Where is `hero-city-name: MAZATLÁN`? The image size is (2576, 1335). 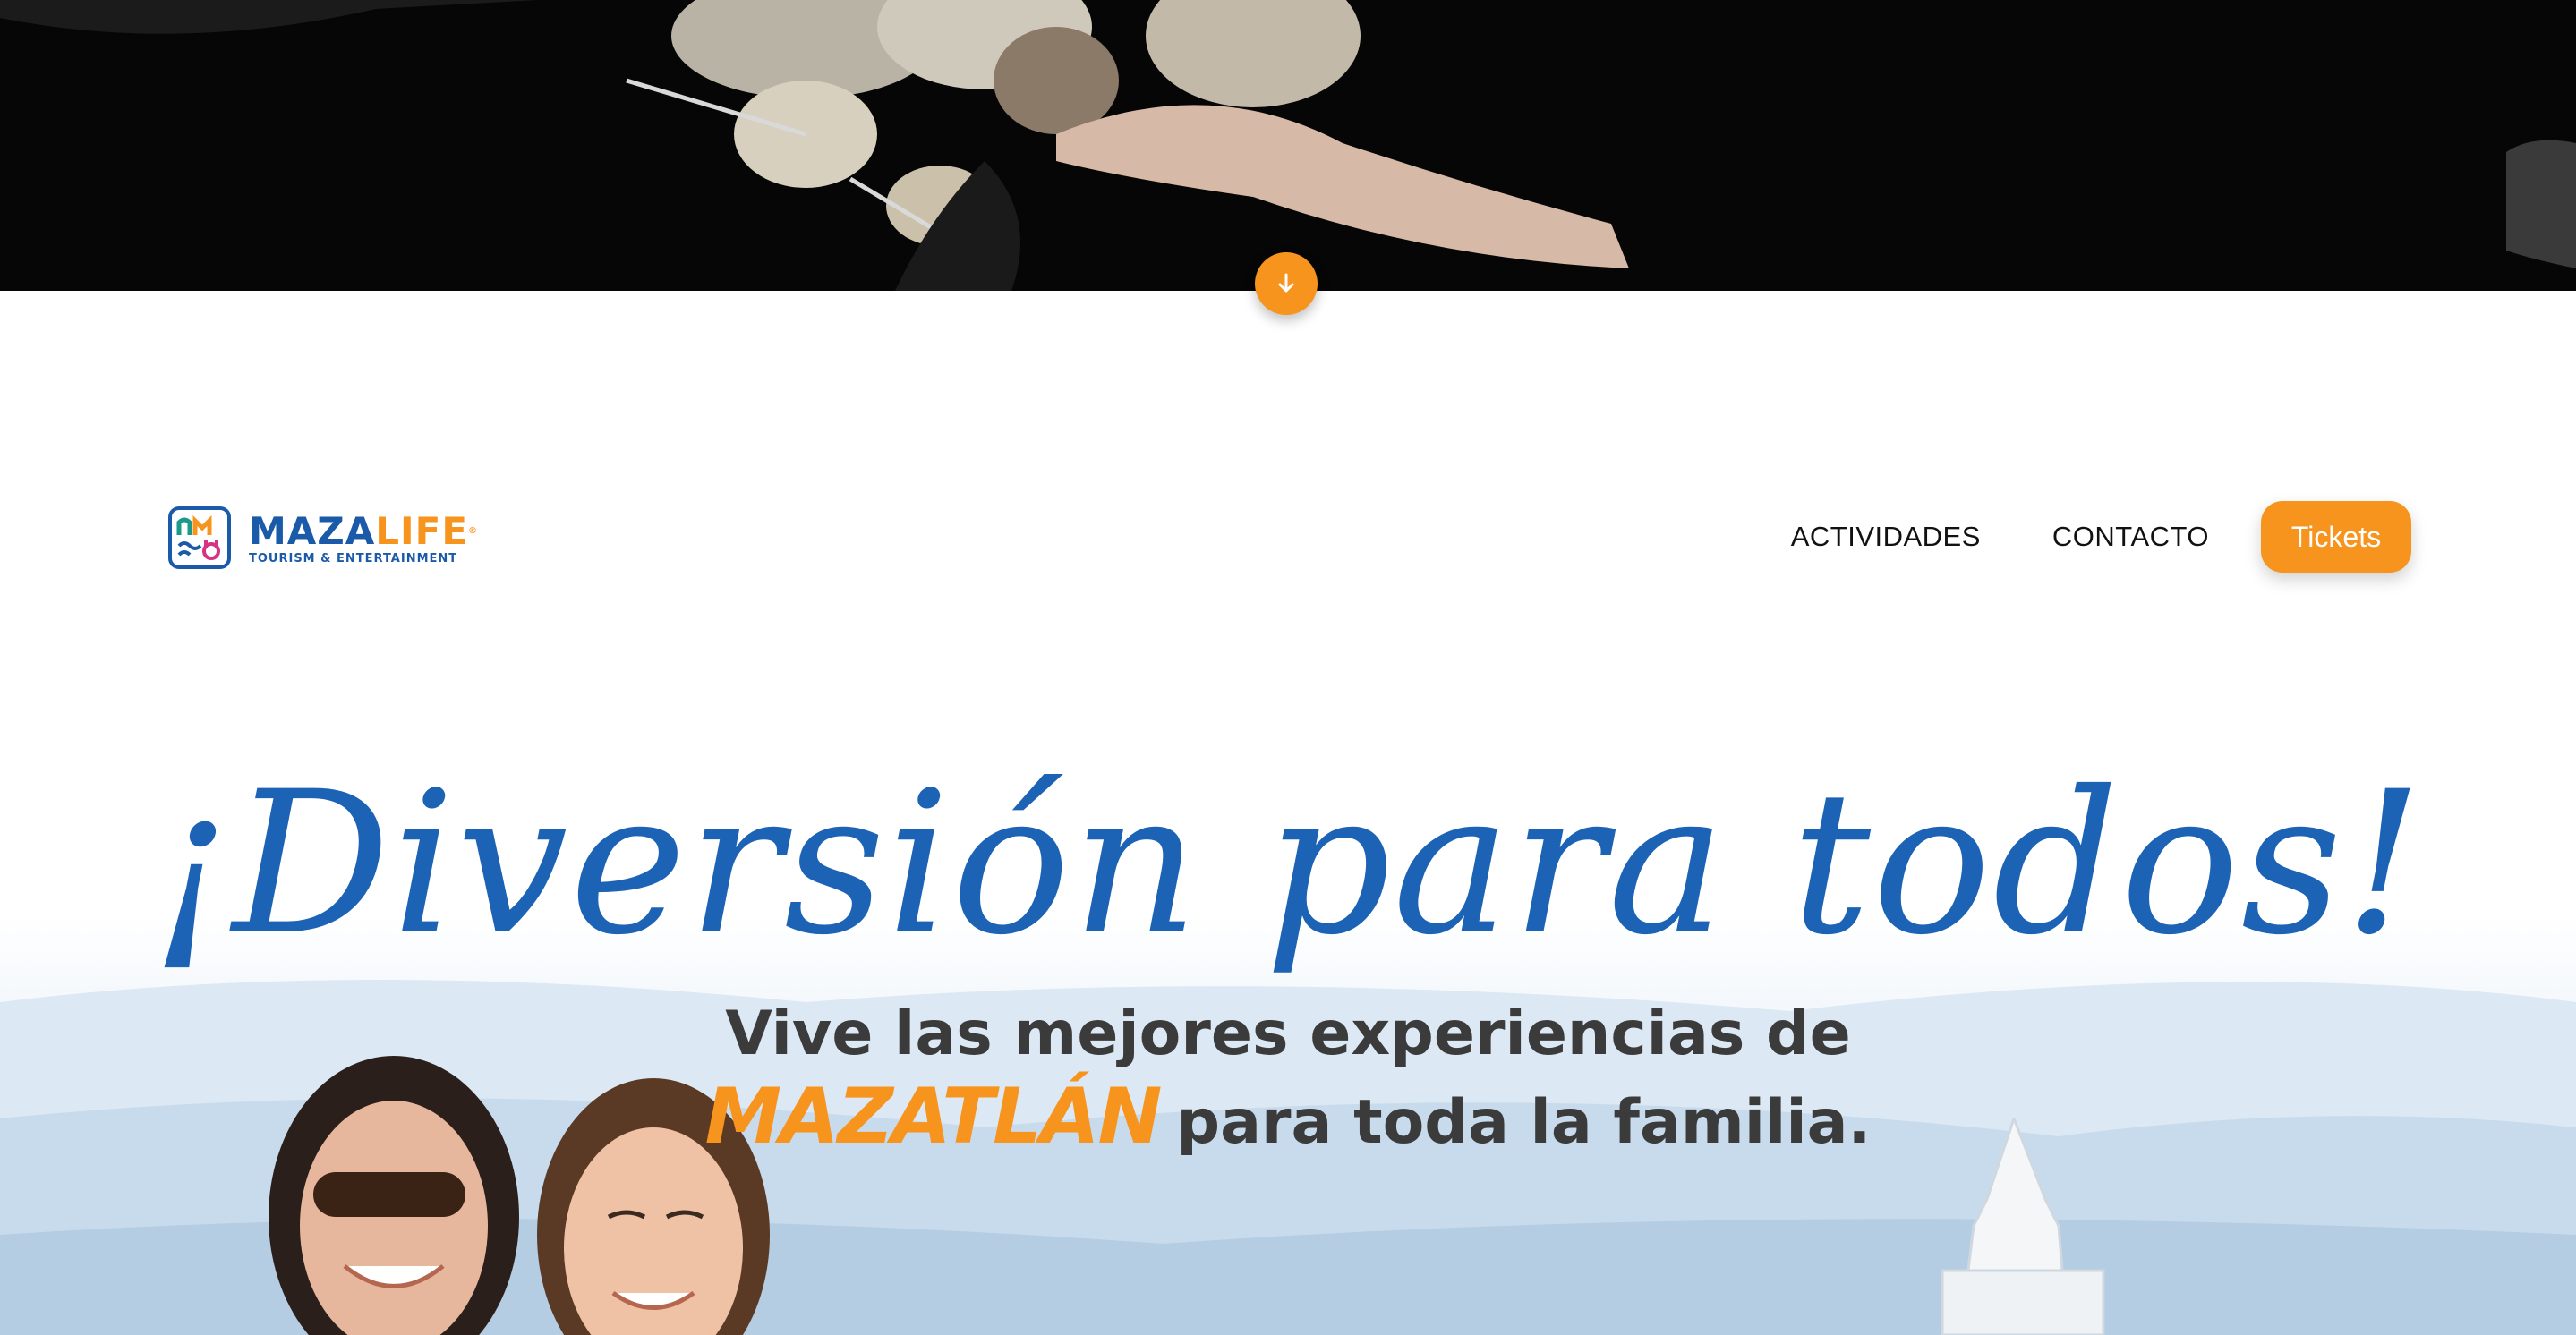 hero-city-name: MAZATLÁN is located at coordinates (933, 1116).